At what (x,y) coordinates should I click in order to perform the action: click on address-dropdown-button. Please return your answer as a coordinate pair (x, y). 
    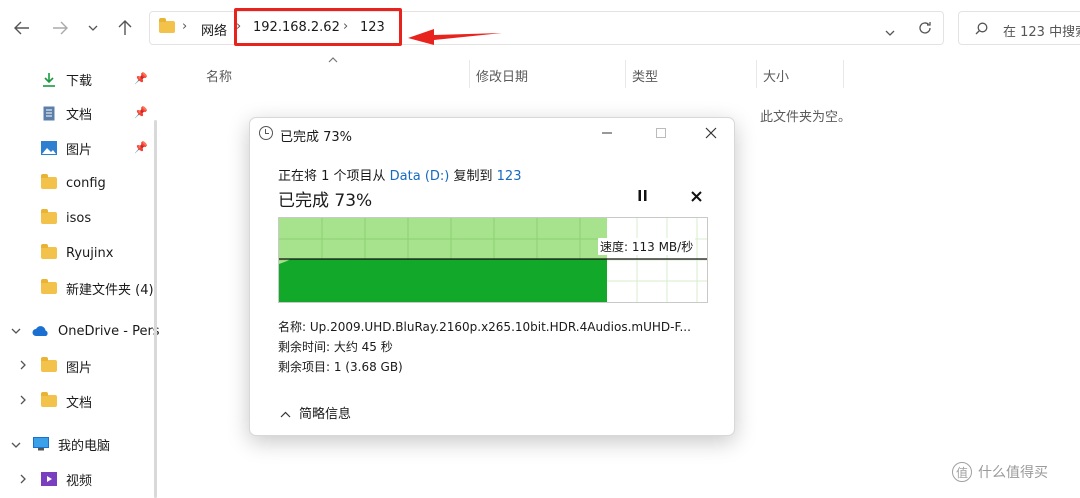
    Looking at the image, I should click on (890, 32).